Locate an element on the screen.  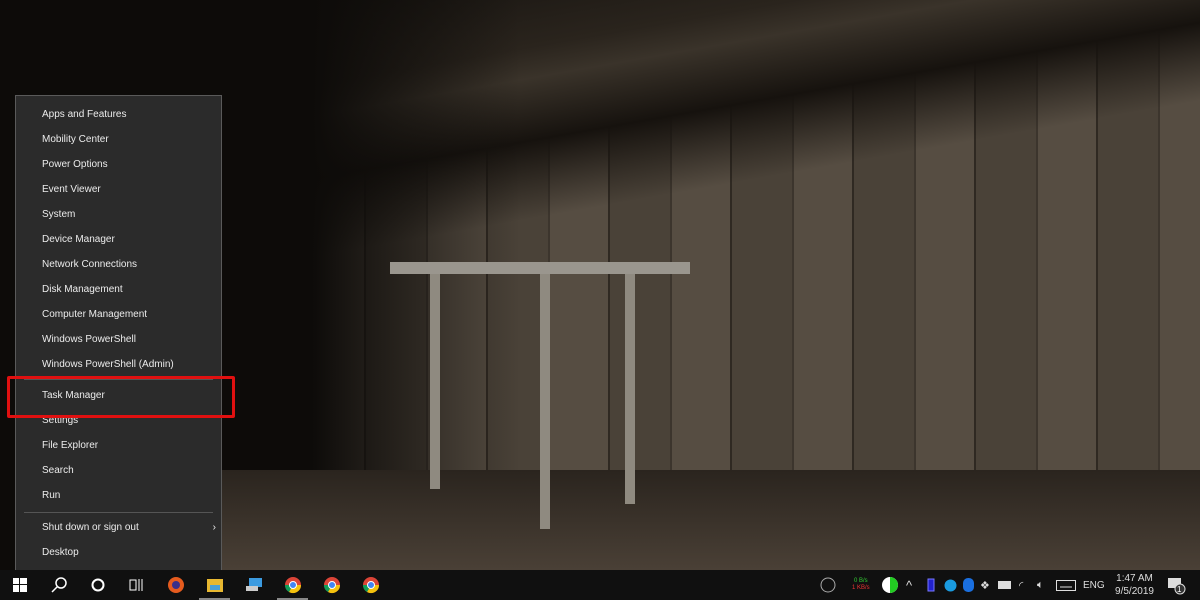
chevron-up-icon: ^ is located at coordinates (909, 585).